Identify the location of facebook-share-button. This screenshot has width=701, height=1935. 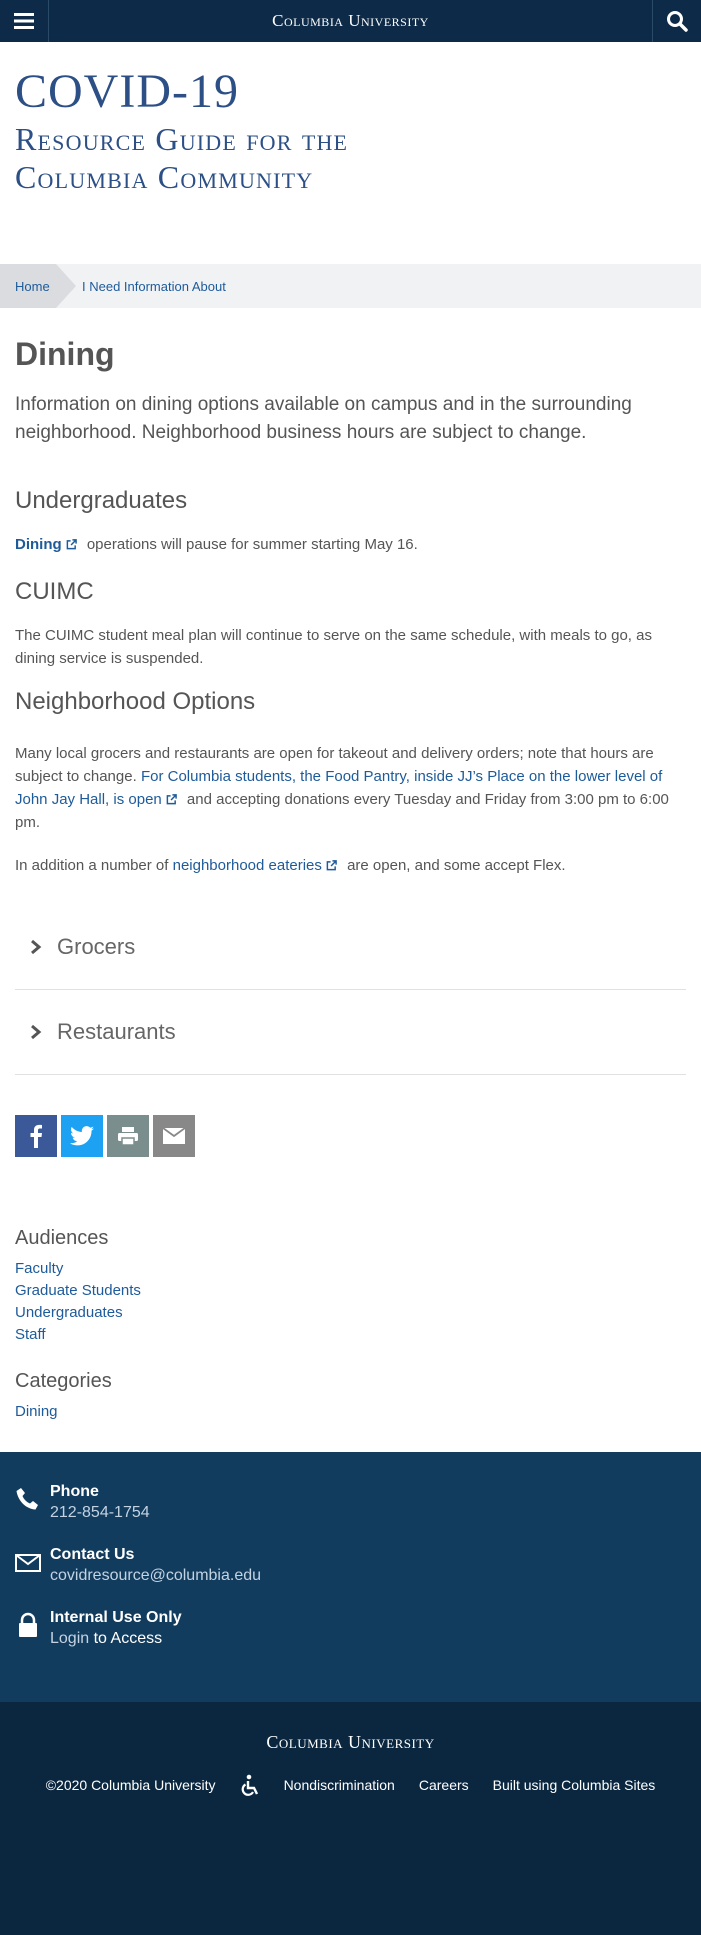
(36, 1136).